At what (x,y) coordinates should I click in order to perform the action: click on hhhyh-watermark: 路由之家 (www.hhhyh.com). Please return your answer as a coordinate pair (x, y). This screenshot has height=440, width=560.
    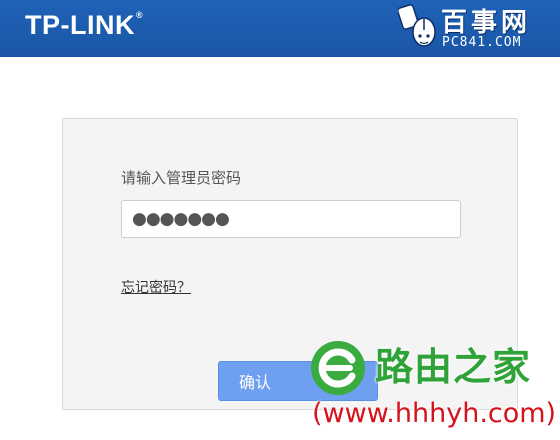
    Looking at the image, I should click on (429, 385).